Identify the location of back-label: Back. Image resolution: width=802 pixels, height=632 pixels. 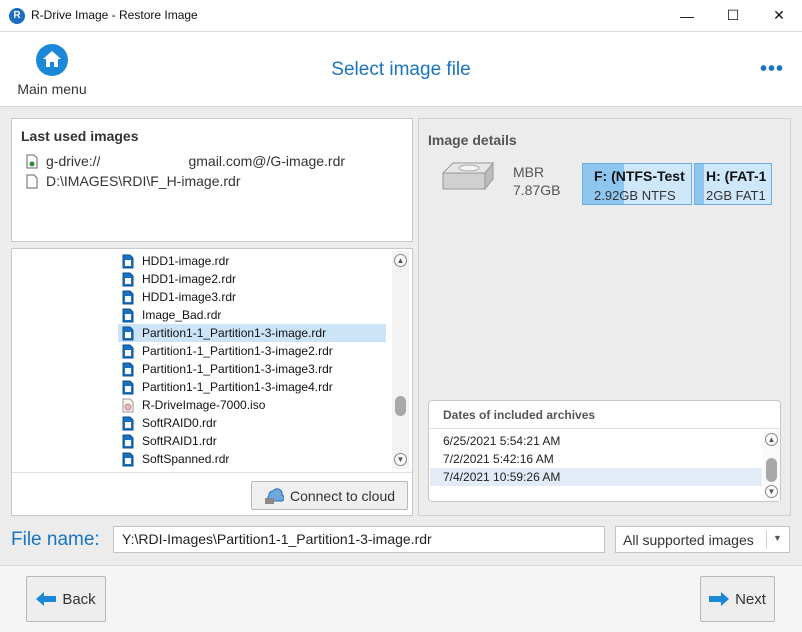
(79, 599).